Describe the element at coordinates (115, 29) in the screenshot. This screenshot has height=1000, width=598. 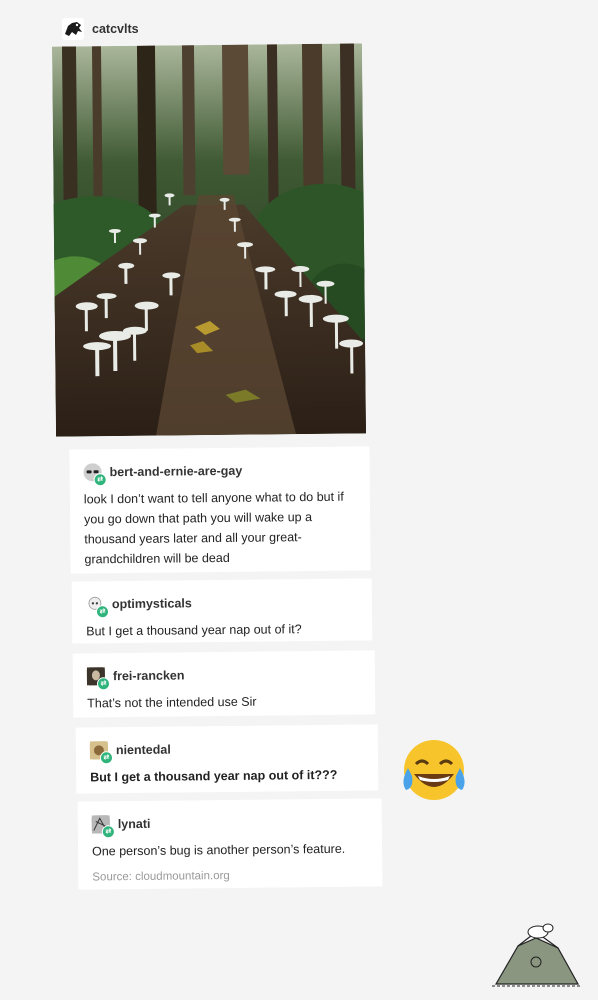
I see `op-username: catcvlts` at that location.